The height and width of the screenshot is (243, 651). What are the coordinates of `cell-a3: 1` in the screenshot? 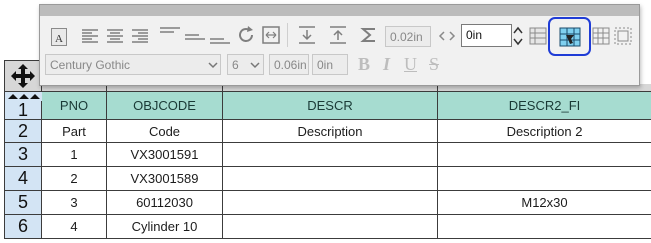 It's located at (74, 155).